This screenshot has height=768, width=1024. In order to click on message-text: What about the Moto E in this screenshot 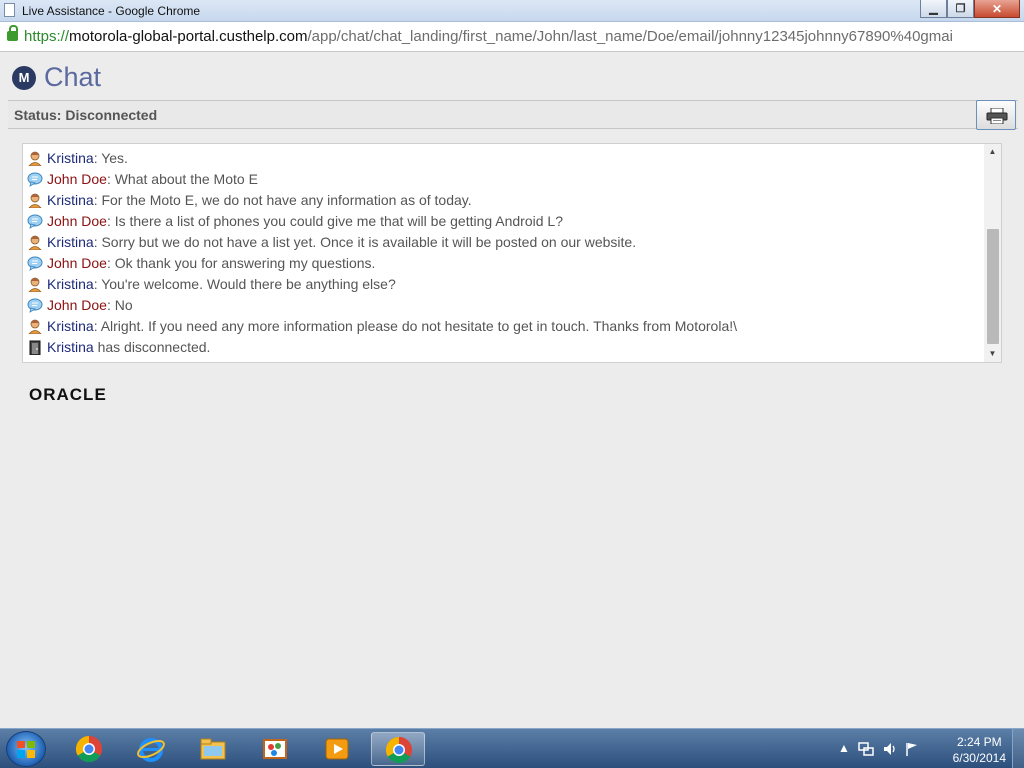, I will do `click(184, 179)`.